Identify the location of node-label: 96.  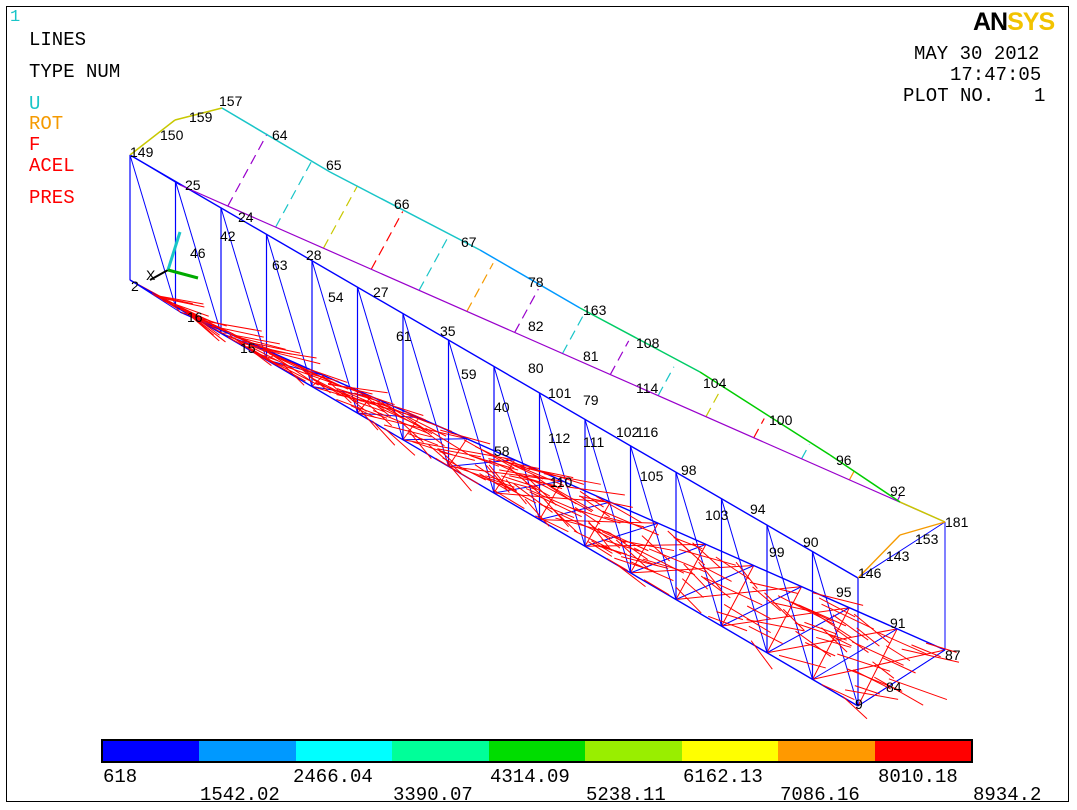
(844, 460).